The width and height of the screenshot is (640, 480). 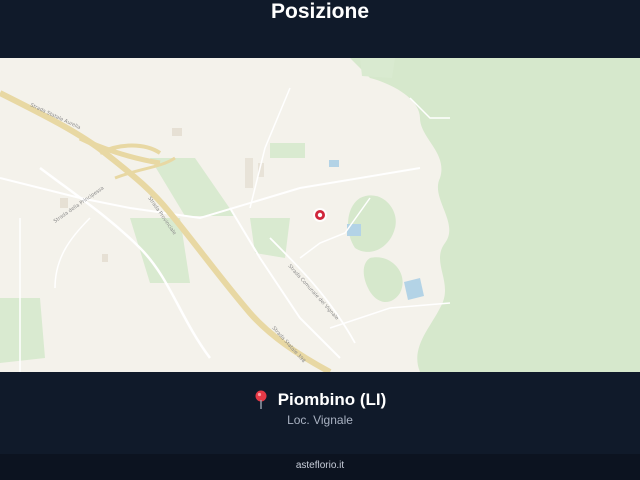 I want to click on location-row: Piombino (LI), so click(x=320, y=400).